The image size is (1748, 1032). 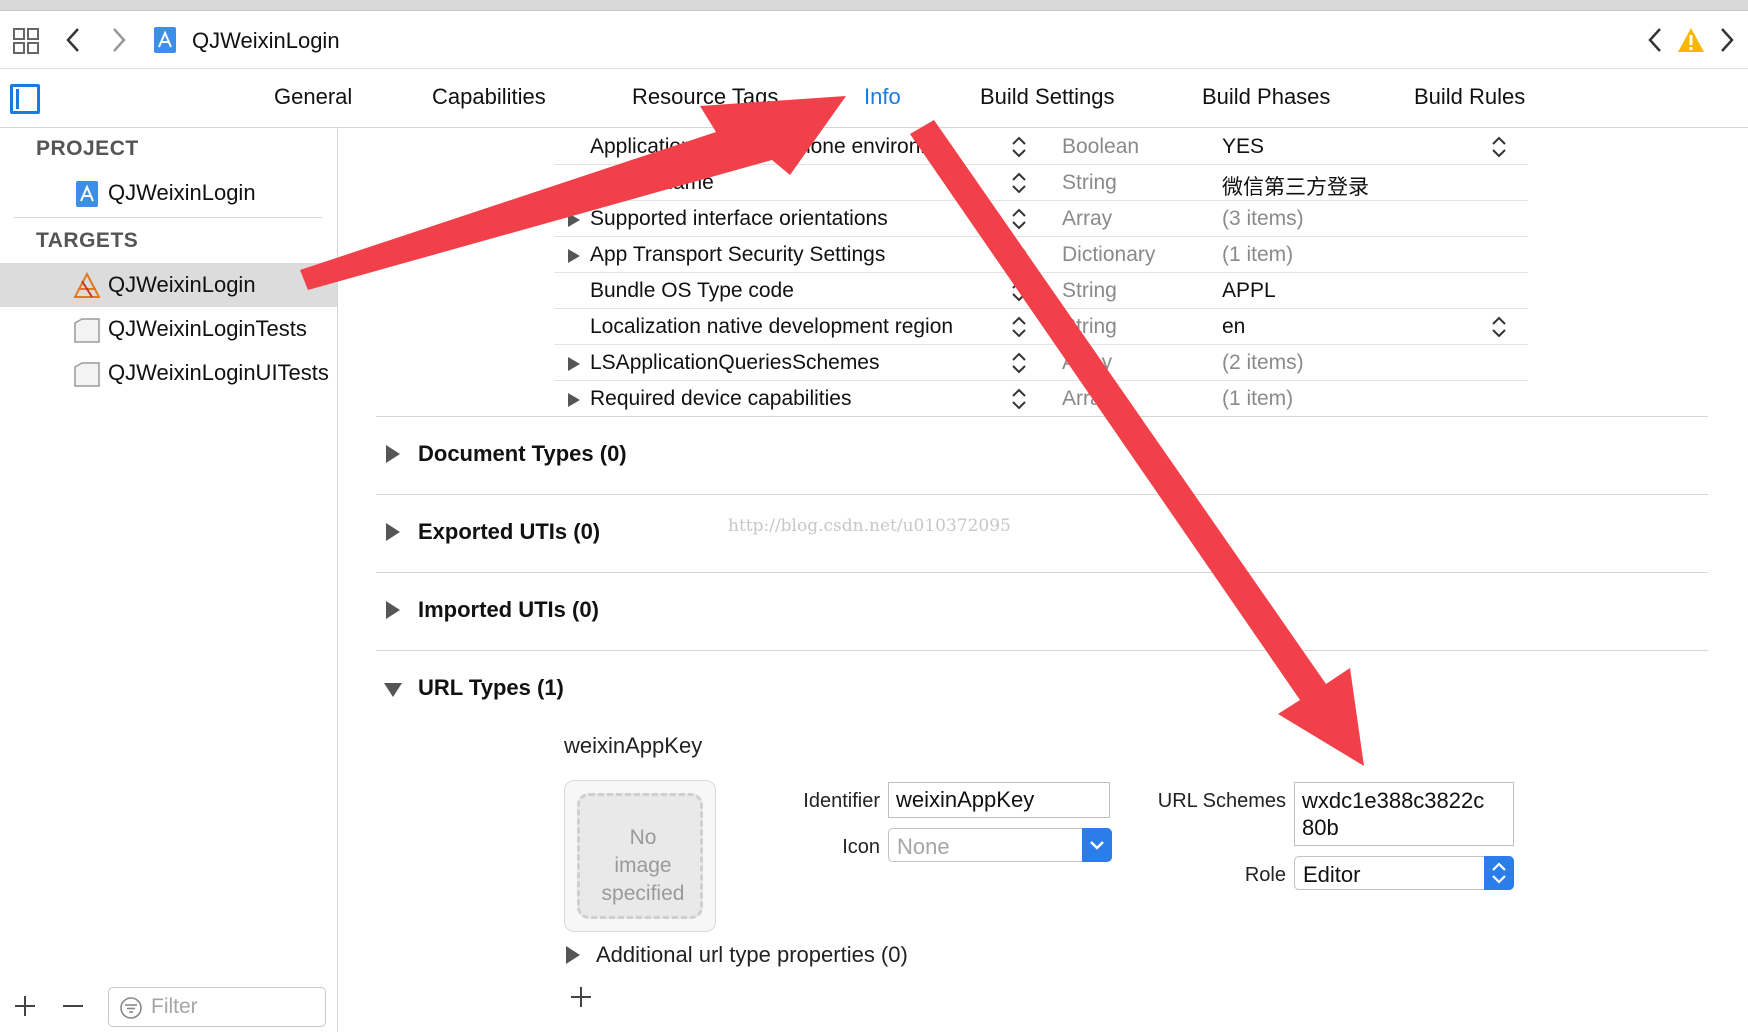 What do you see at coordinates (1249, 291) in the screenshot?
I see `property-value: APPL` at bounding box center [1249, 291].